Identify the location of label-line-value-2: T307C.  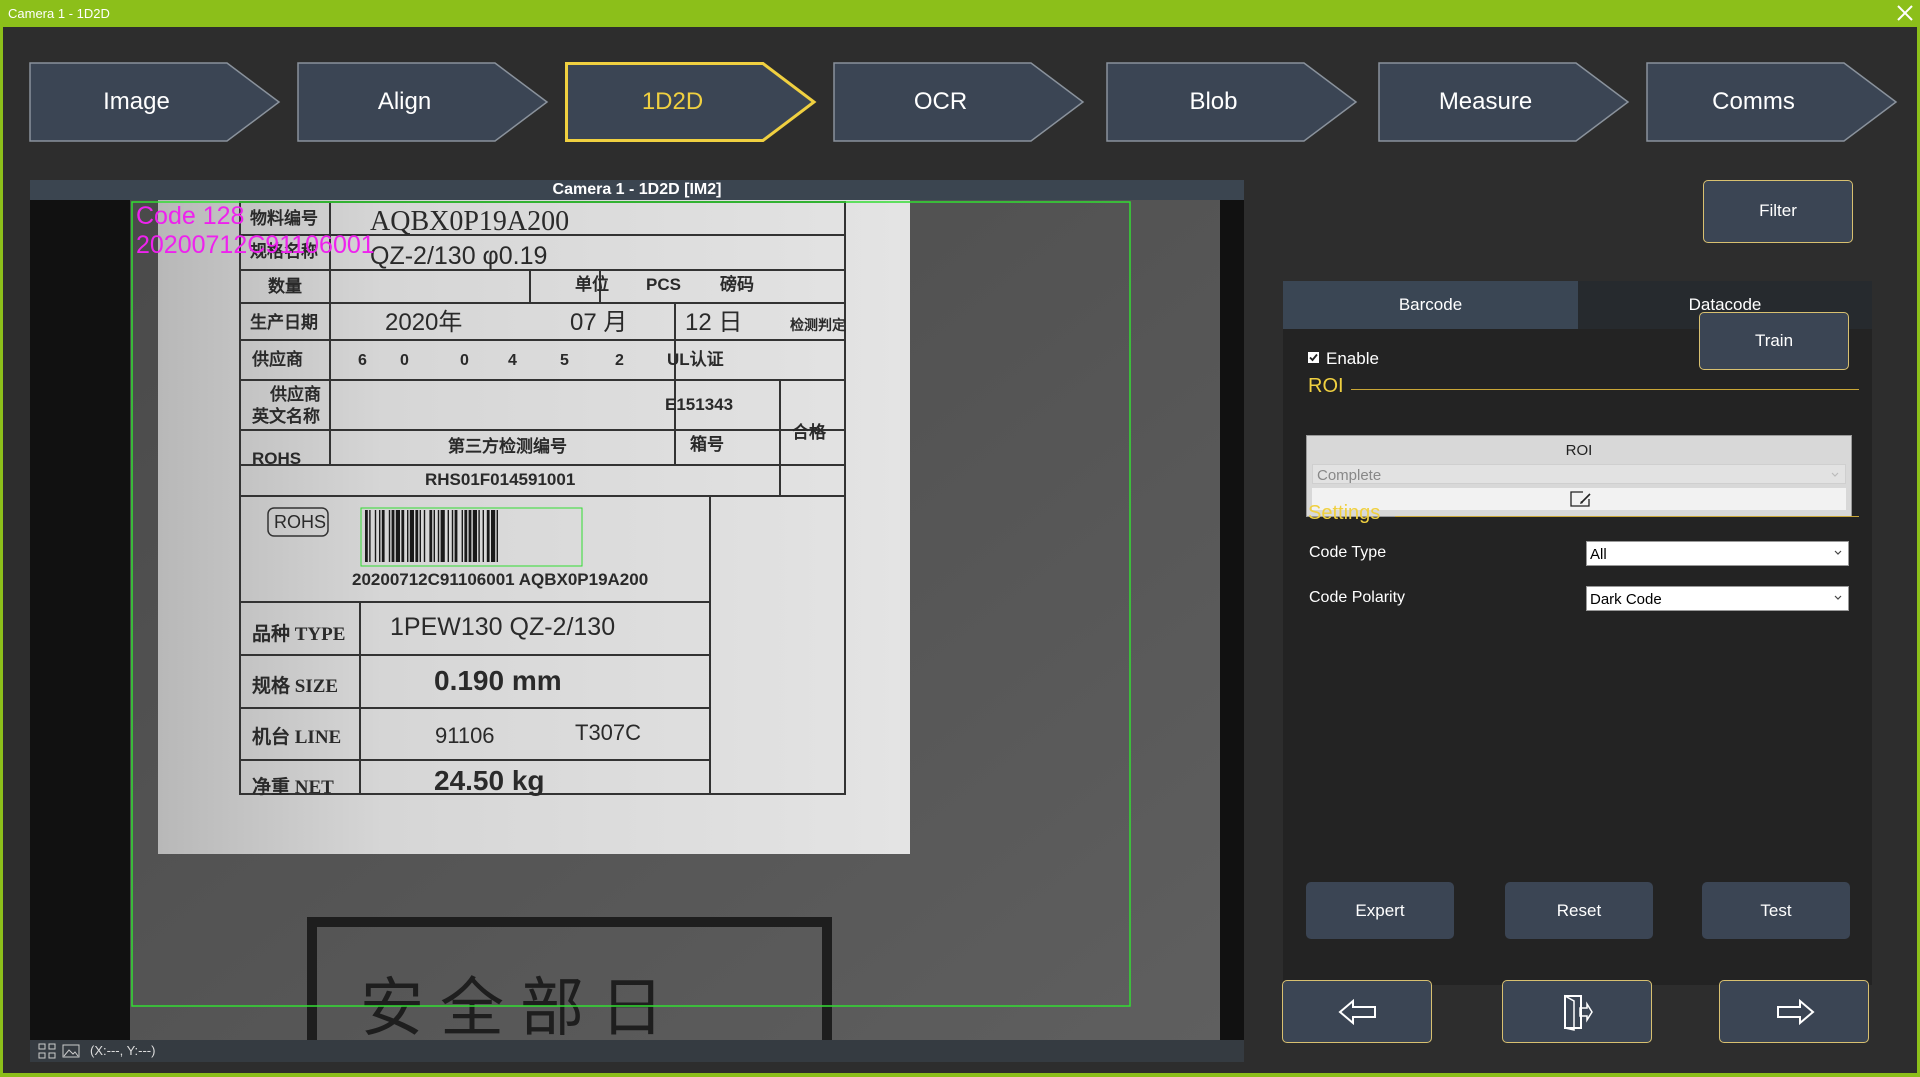
(608, 732).